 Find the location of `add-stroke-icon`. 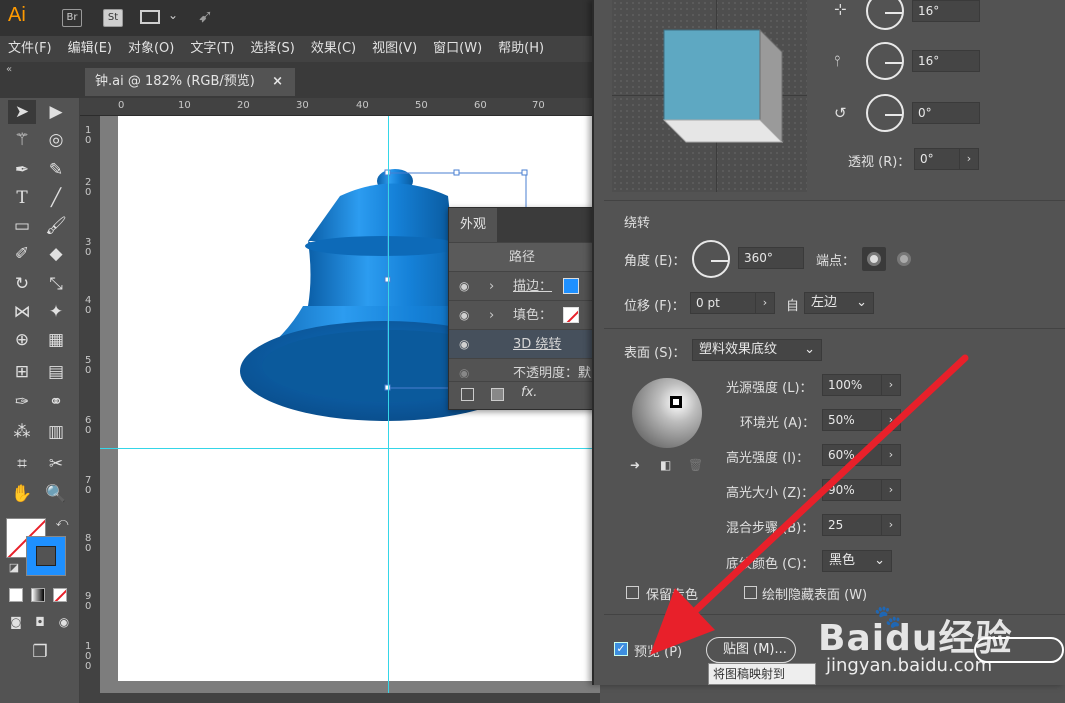

add-stroke-icon is located at coordinates (467, 394).